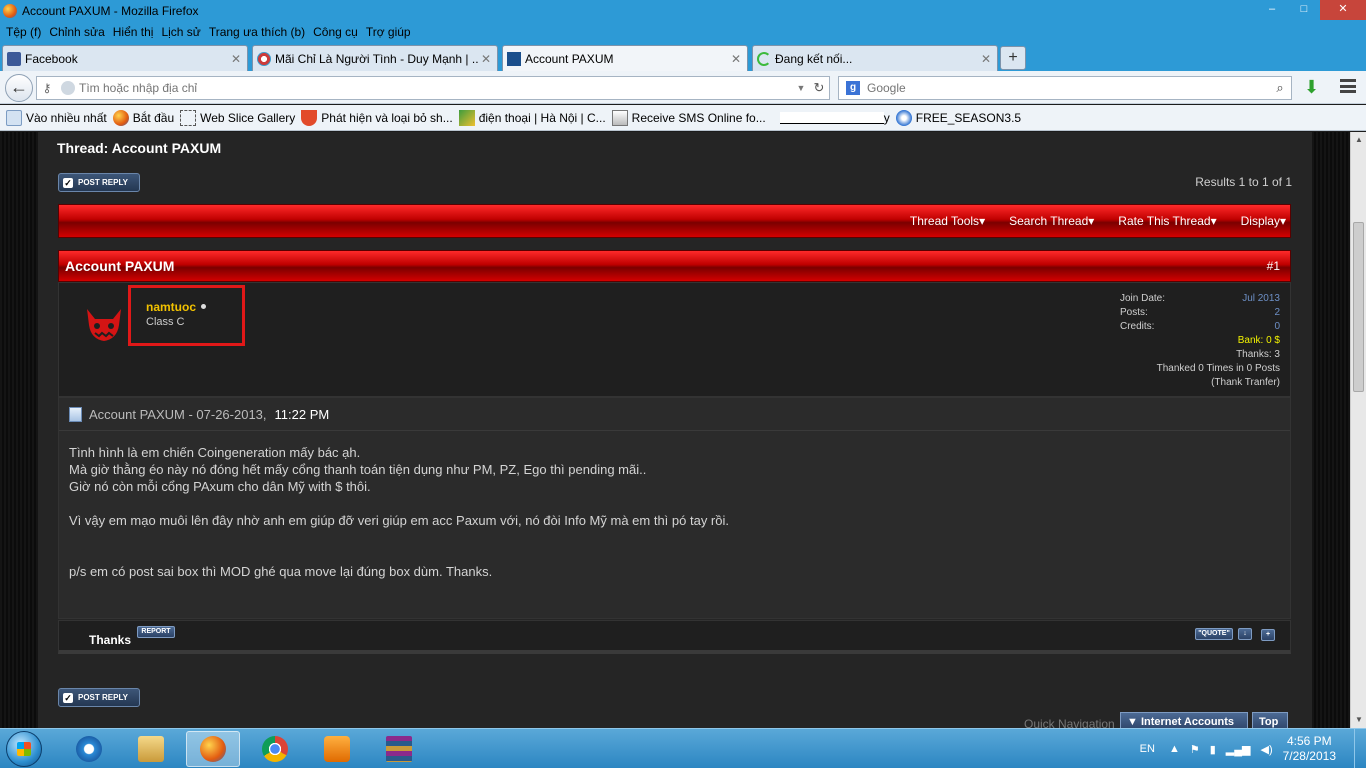  What do you see at coordinates (831, 118) in the screenshot?
I see `bookmark-redacted: y` at bounding box center [831, 118].